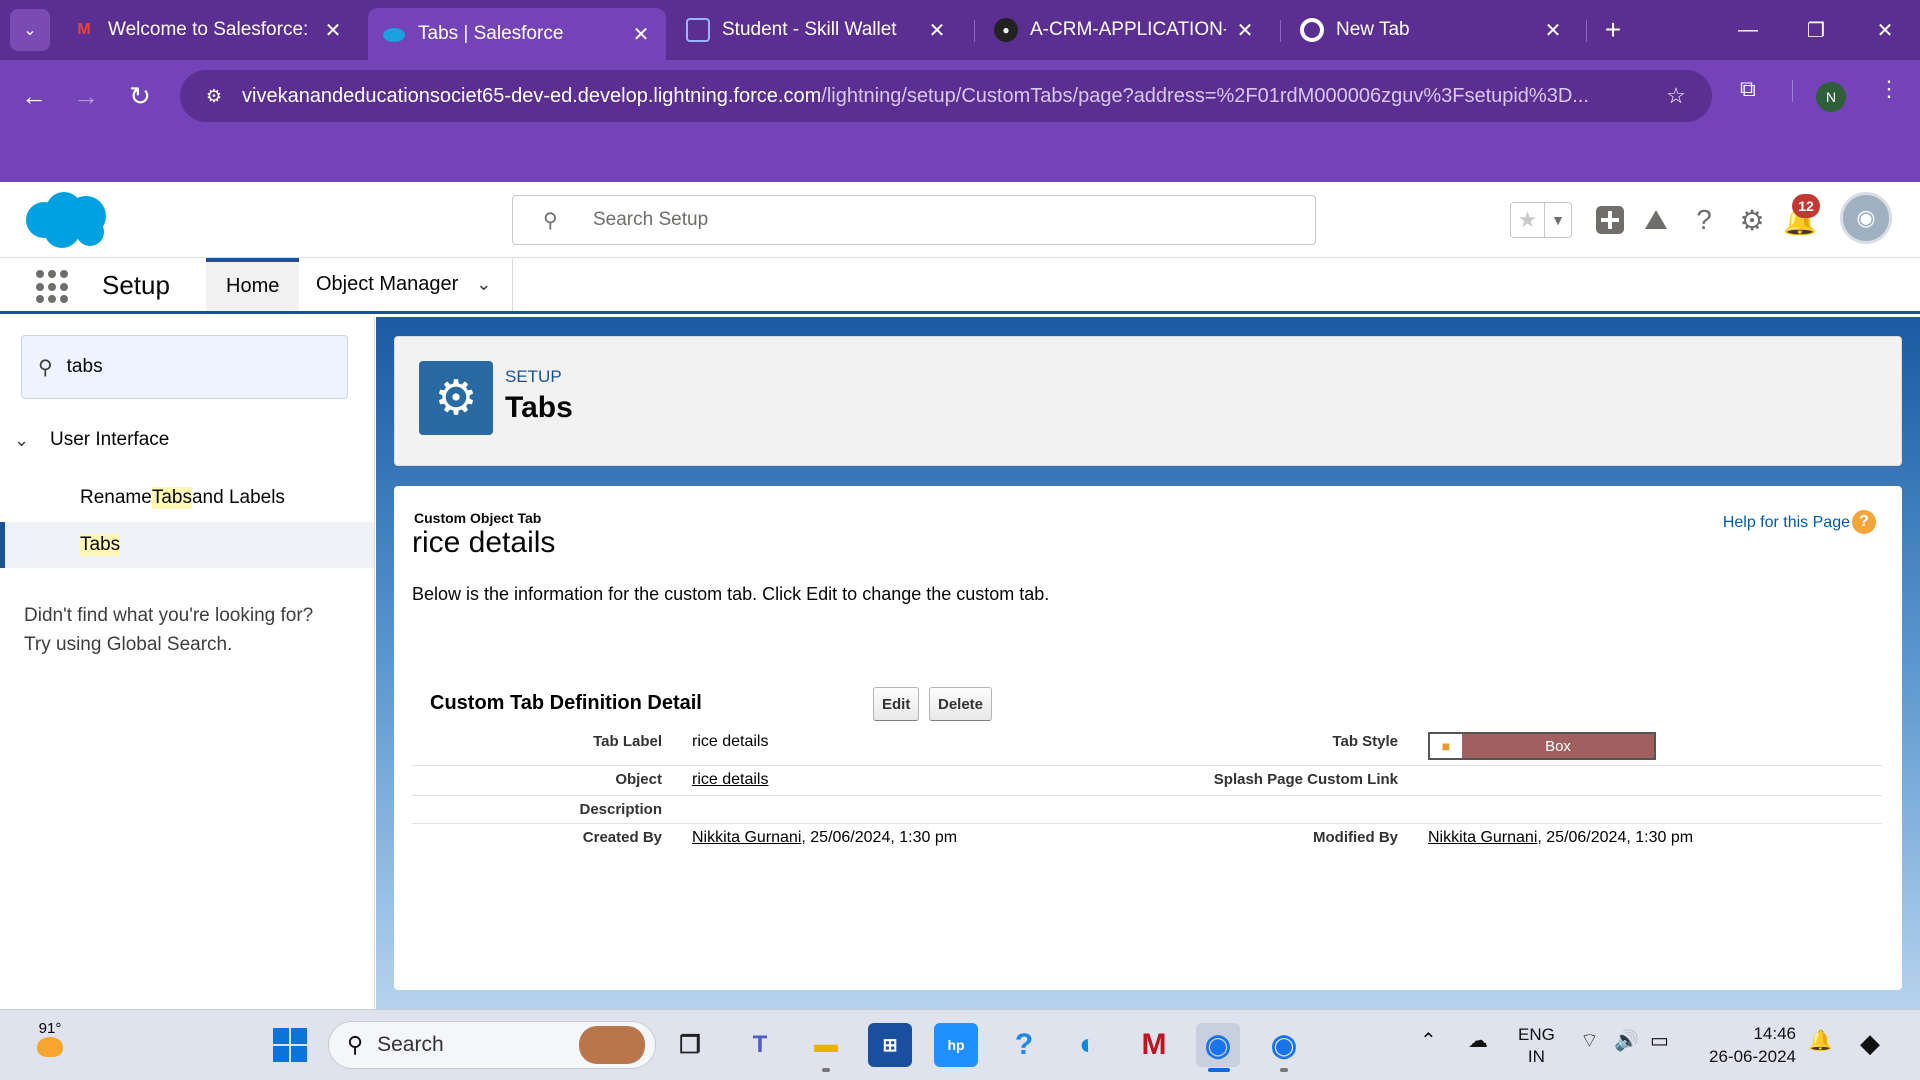 The height and width of the screenshot is (1080, 1920). Describe the element at coordinates (817, 30) in the screenshot. I see `browser-tab-skill-wallet: Student - Skill Wallet ✕` at that location.